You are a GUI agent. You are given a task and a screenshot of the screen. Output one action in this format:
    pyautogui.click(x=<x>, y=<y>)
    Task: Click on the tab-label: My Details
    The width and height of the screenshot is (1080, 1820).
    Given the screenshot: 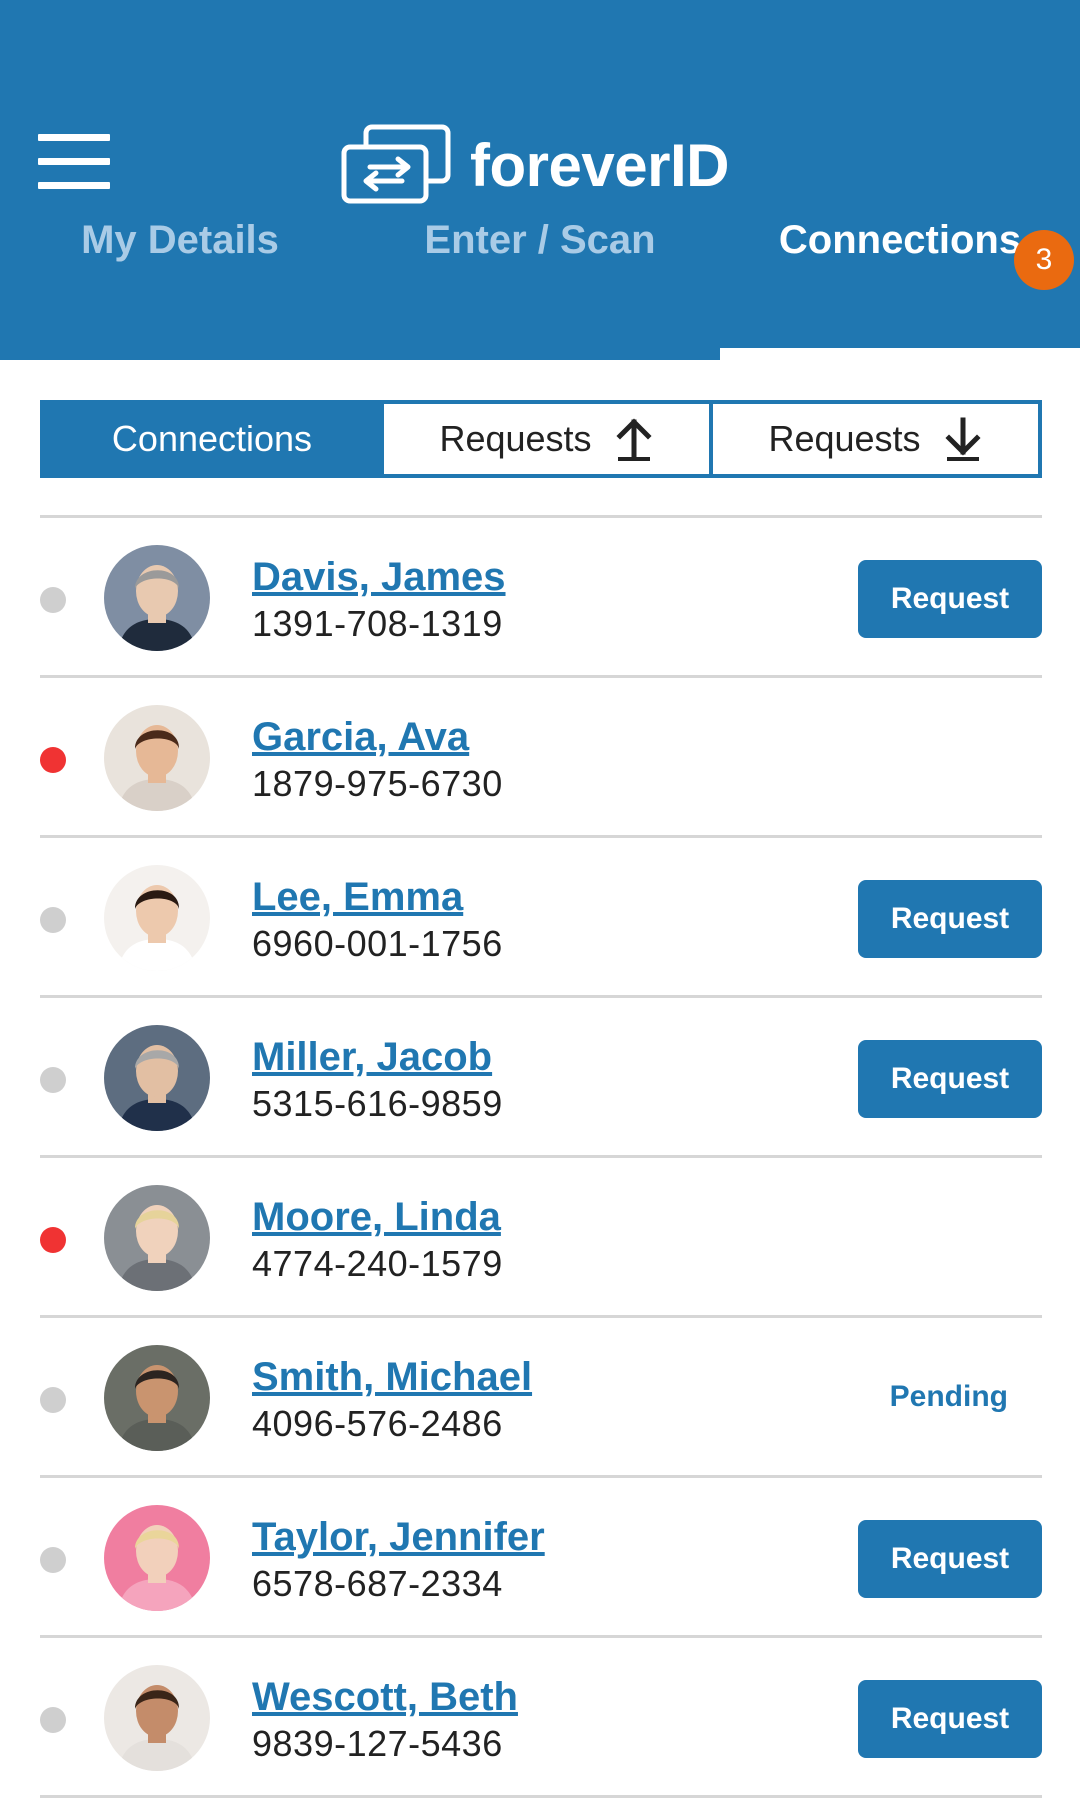 What is the action you would take?
    pyautogui.click(x=180, y=239)
    